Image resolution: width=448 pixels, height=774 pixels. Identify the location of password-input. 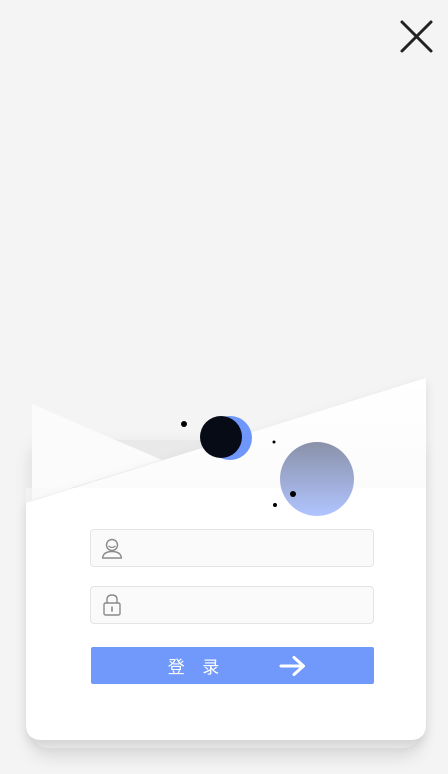
(252, 605).